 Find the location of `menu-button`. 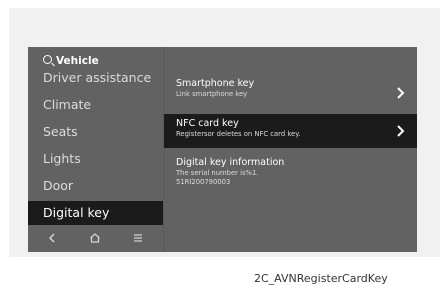

menu-button is located at coordinates (138, 238).